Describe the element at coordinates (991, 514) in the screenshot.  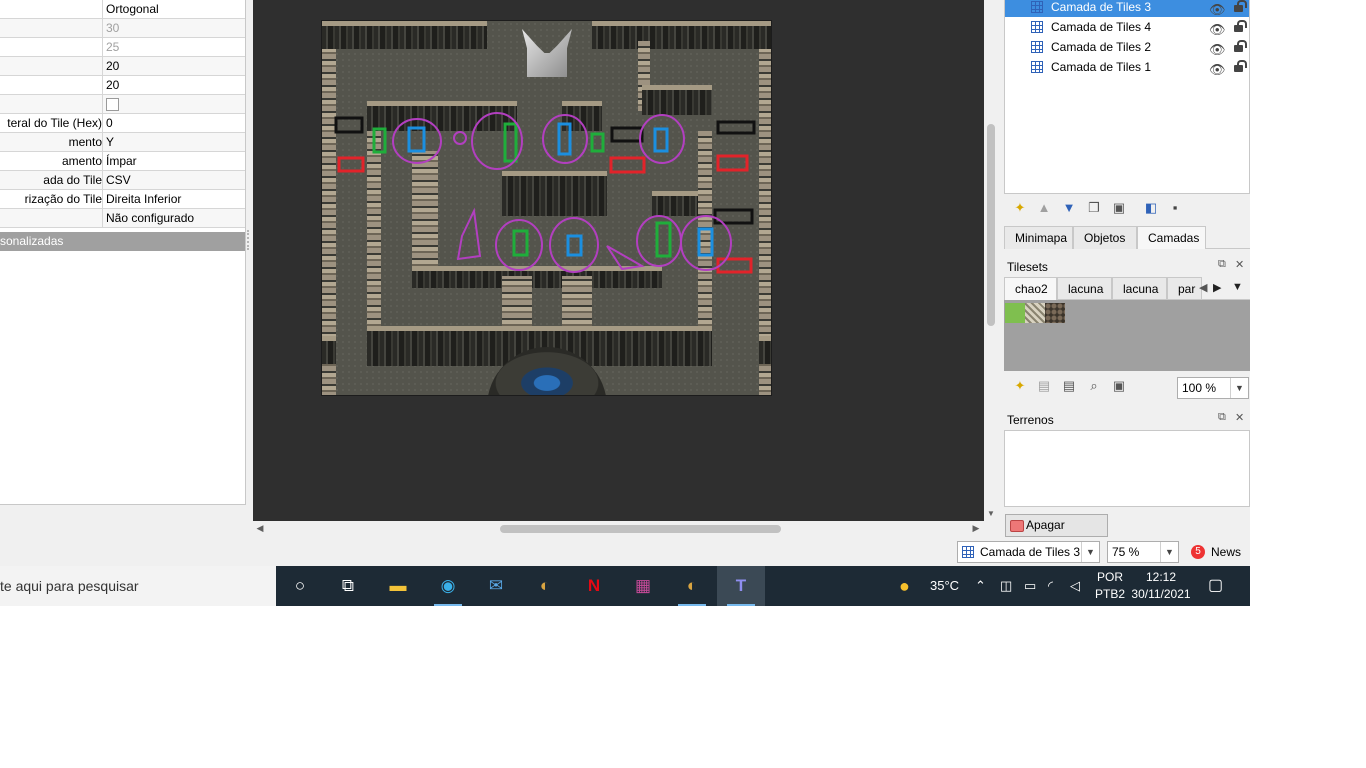
I see `scroll-down-icon: ▼` at that location.